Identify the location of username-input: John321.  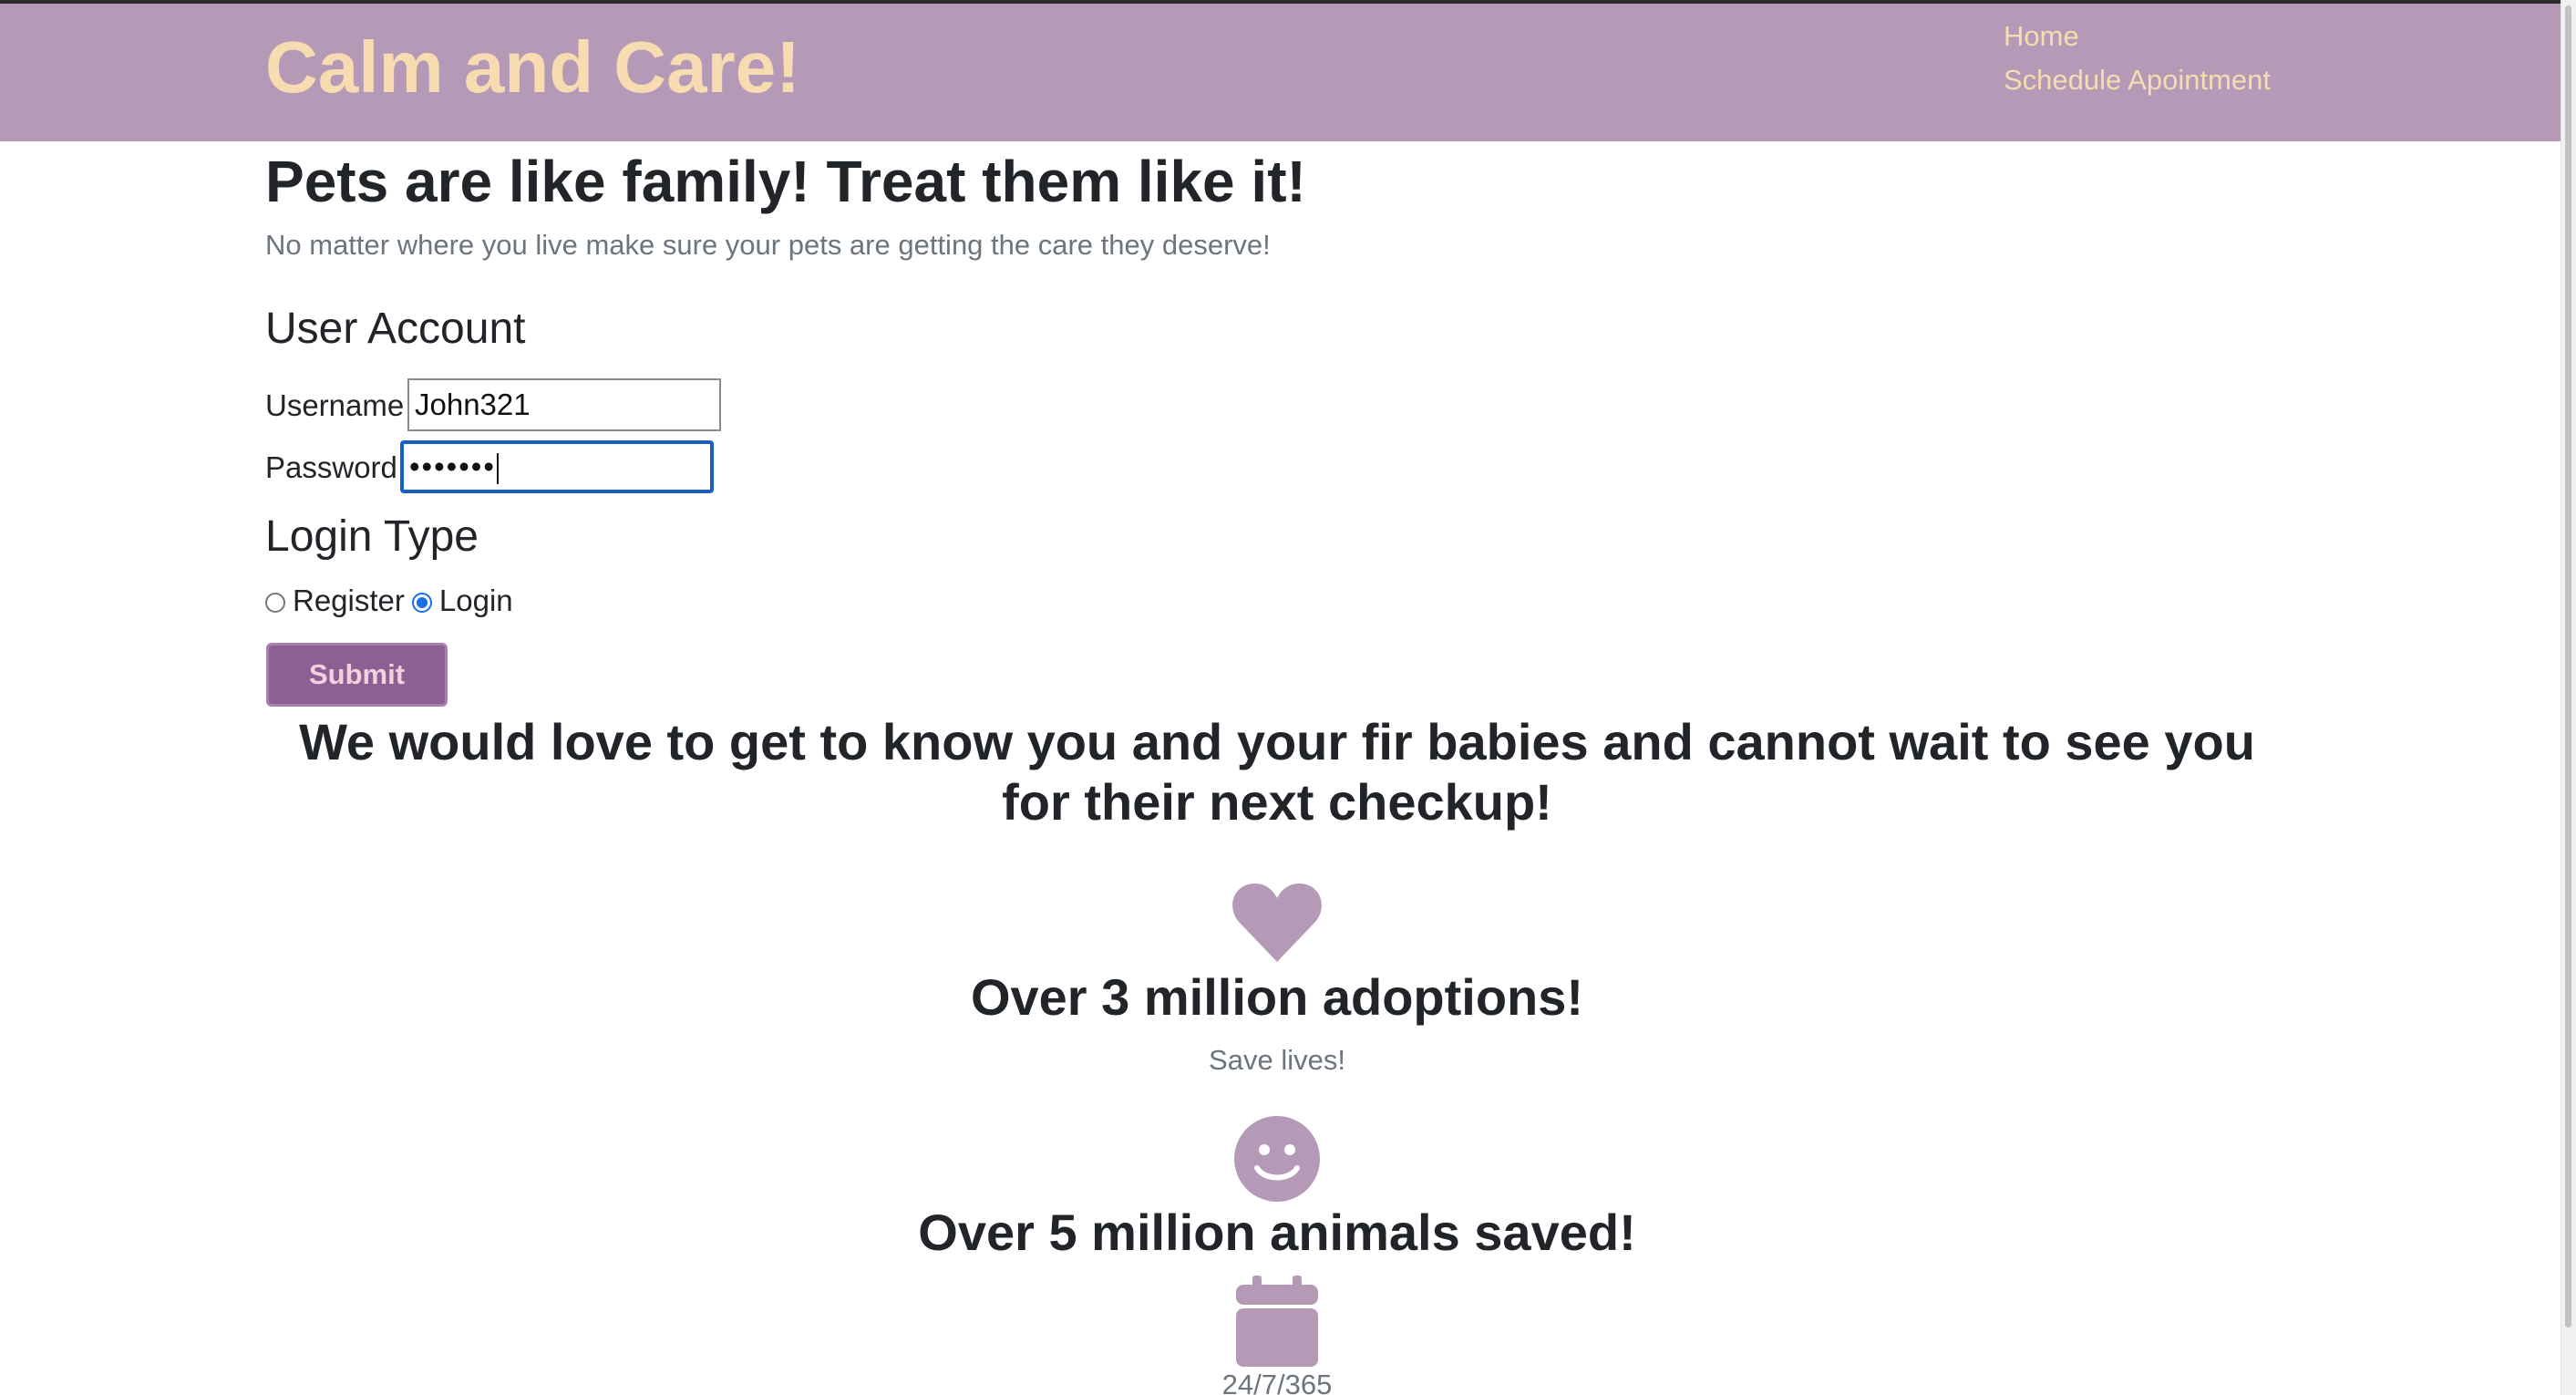
(564, 404).